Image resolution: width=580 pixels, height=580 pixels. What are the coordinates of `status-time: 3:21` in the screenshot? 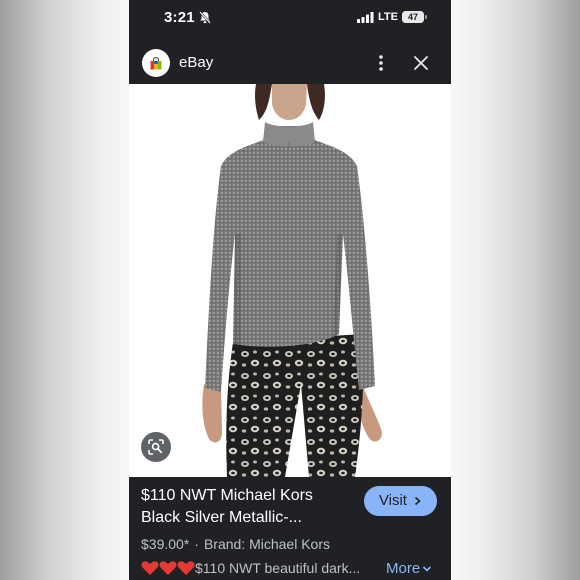 It's located at (179, 17).